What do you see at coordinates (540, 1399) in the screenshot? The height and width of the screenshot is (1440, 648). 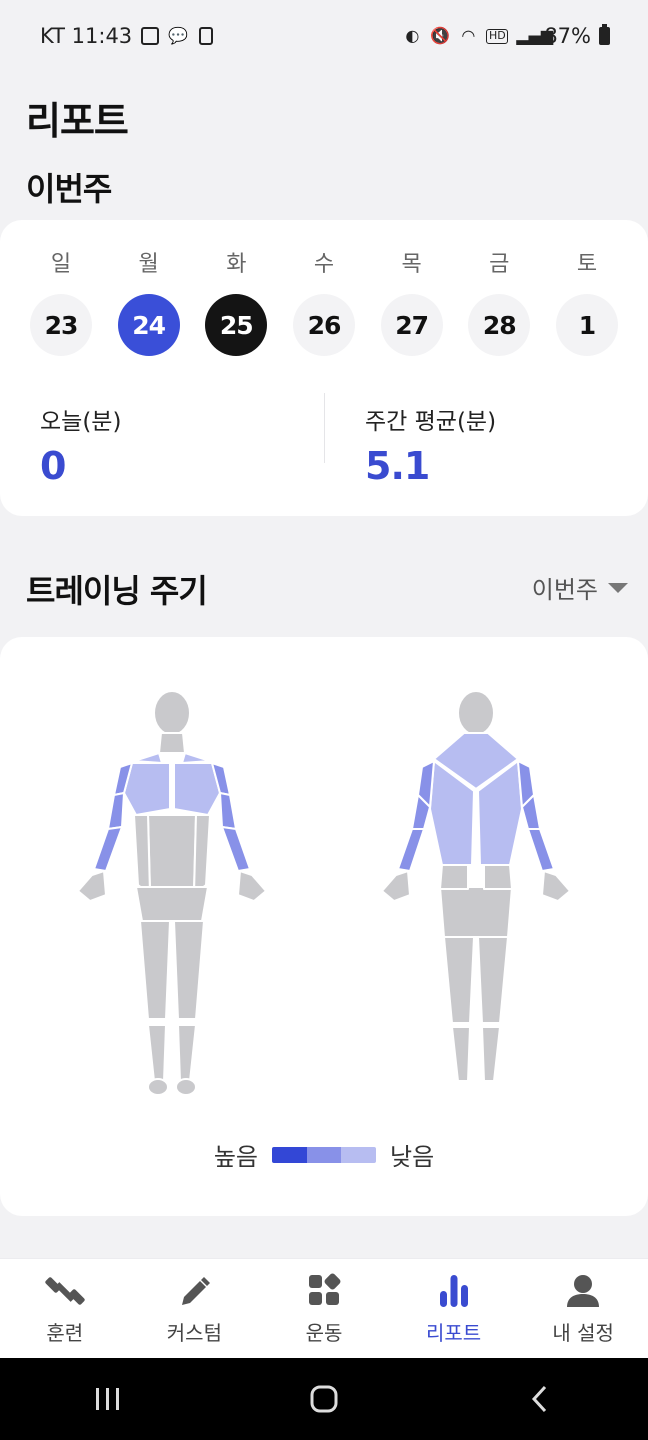 I see `back-icon` at bounding box center [540, 1399].